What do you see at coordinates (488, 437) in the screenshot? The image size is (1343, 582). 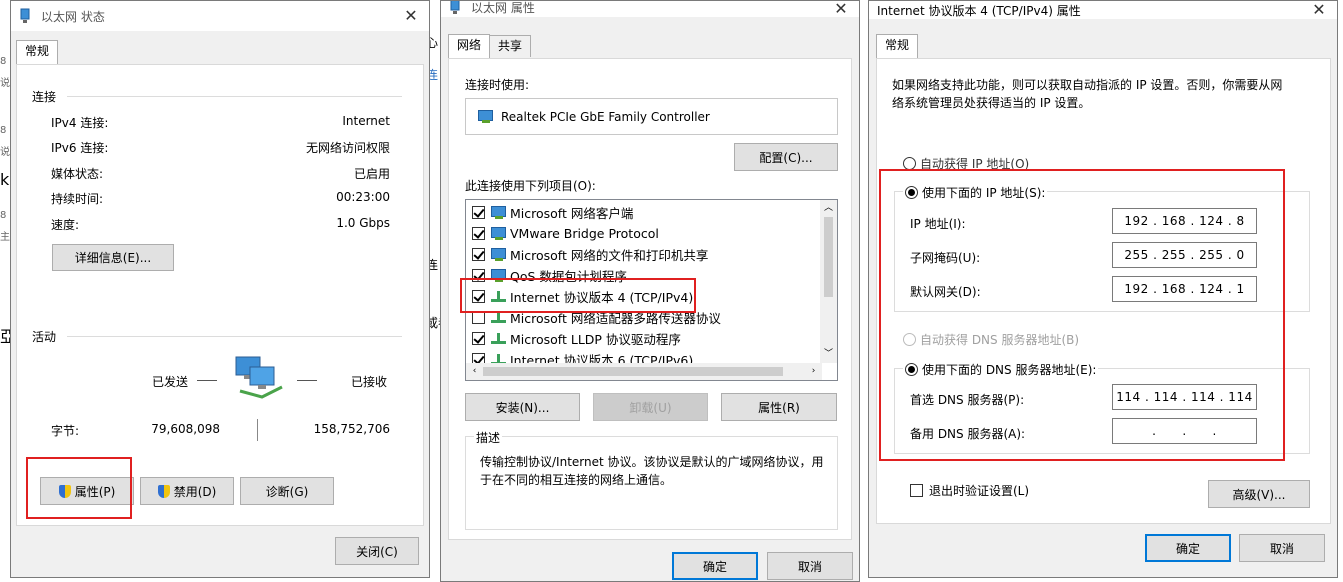 I see `description-label: 描述` at bounding box center [488, 437].